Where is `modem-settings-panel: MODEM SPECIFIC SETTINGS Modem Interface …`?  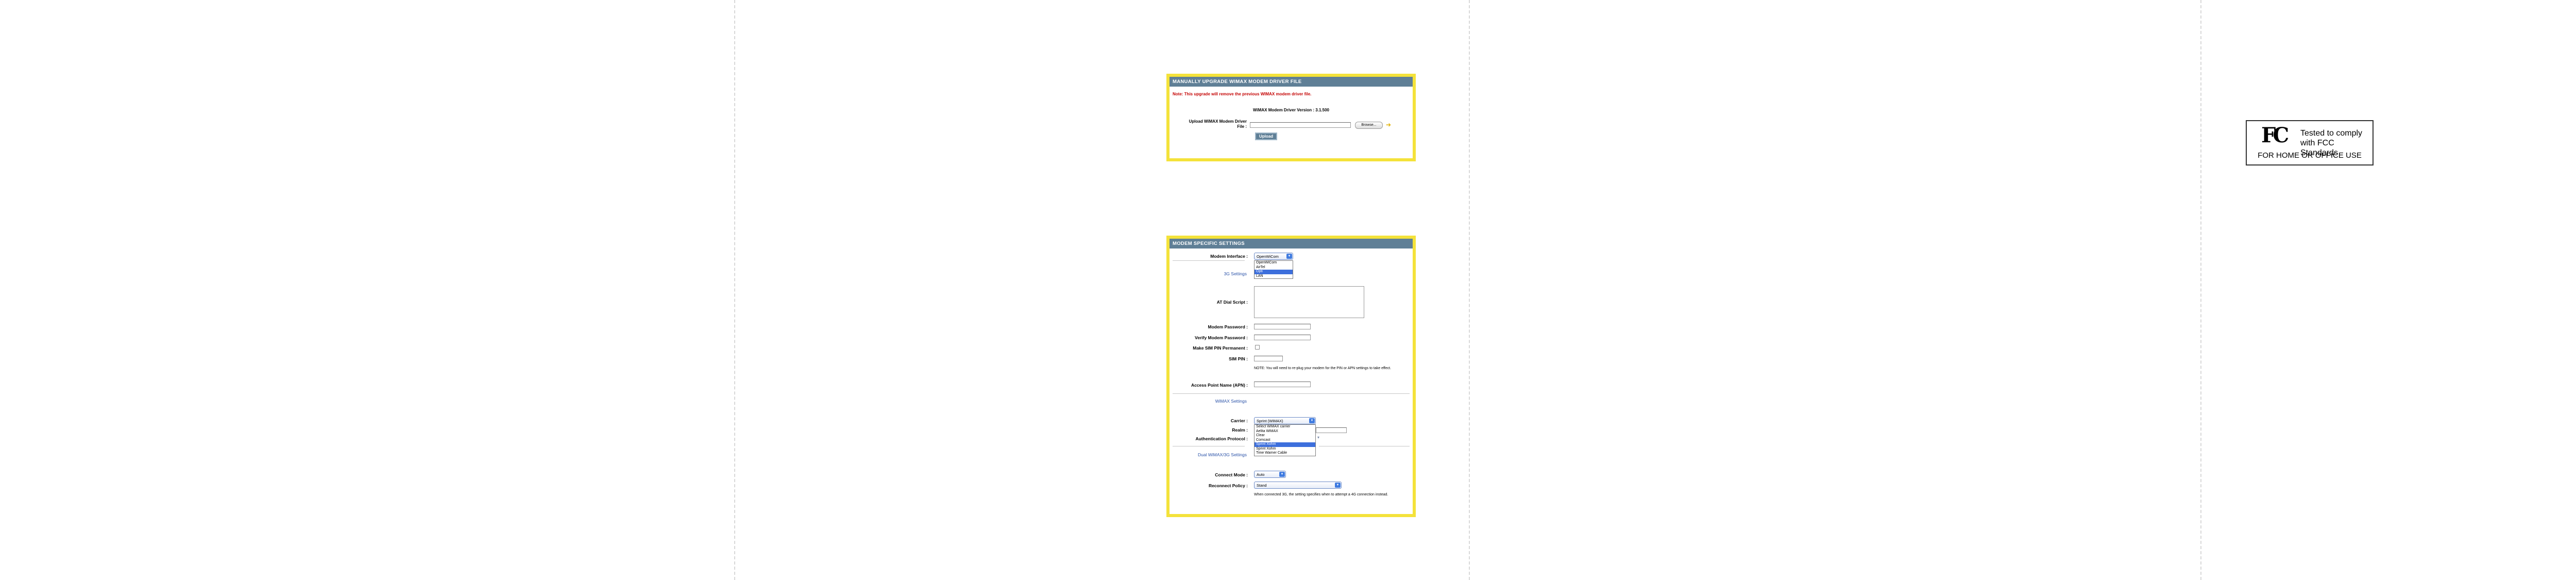
modem-settings-panel: MODEM SPECIFIC SETTINGS Modem Interface … is located at coordinates (1291, 376).